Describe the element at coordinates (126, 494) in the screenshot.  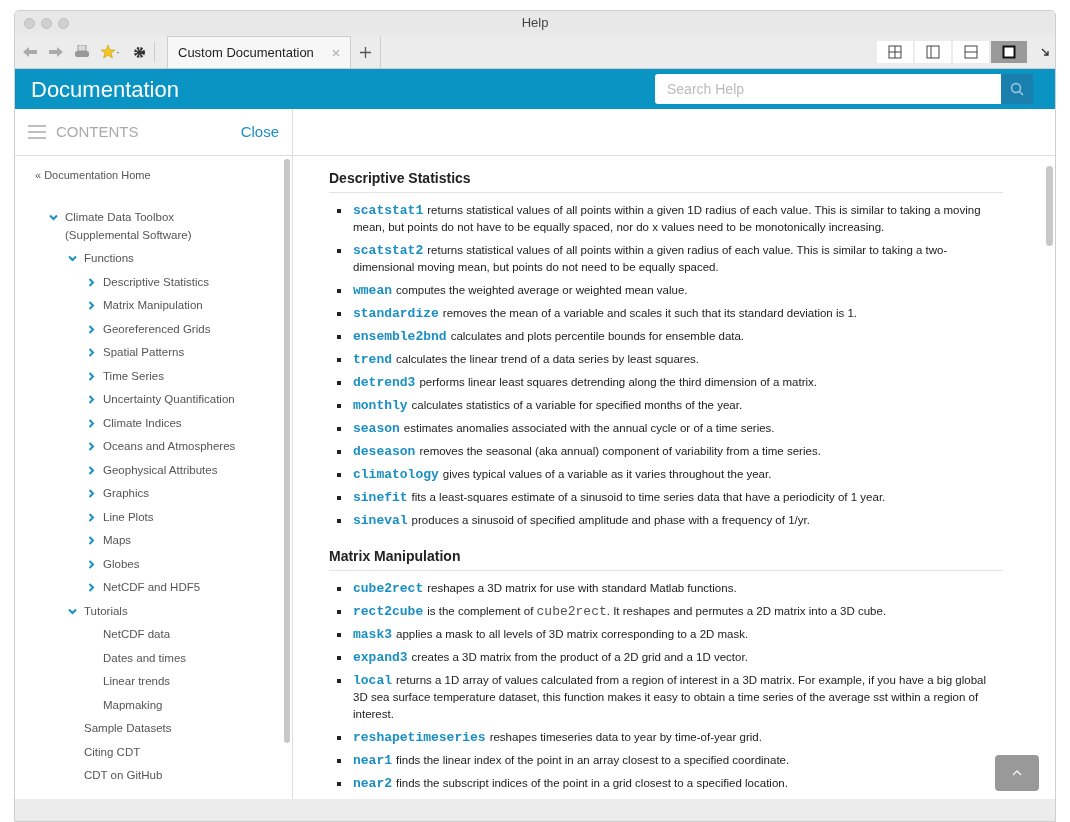
I see `tree-item: Graphics` at that location.